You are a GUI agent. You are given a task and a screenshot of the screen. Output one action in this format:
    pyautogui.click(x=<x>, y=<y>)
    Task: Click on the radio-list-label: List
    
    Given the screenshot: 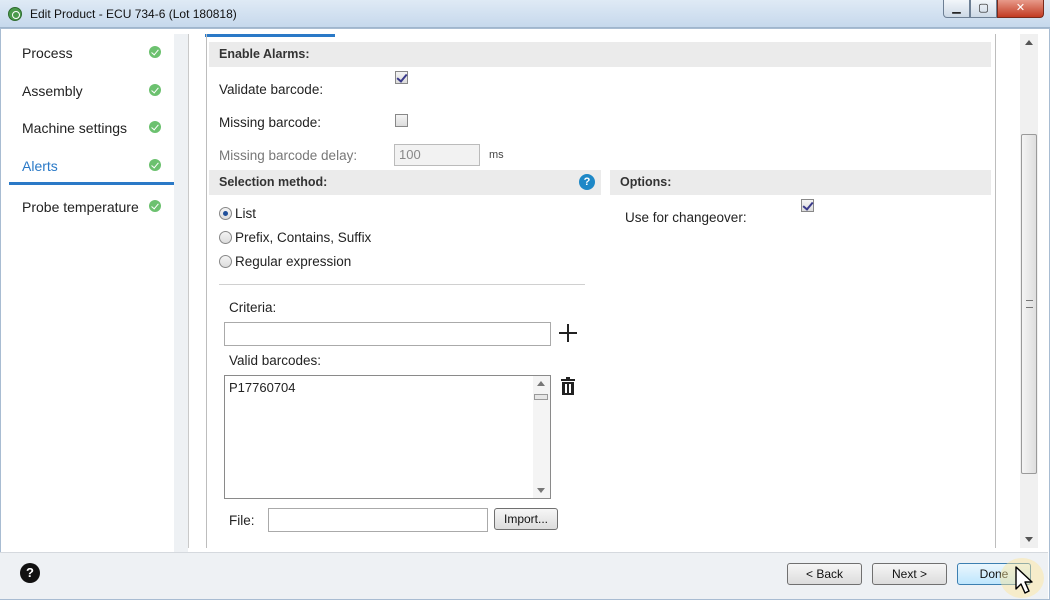 What is the action you would take?
    pyautogui.click(x=246, y=213)
    